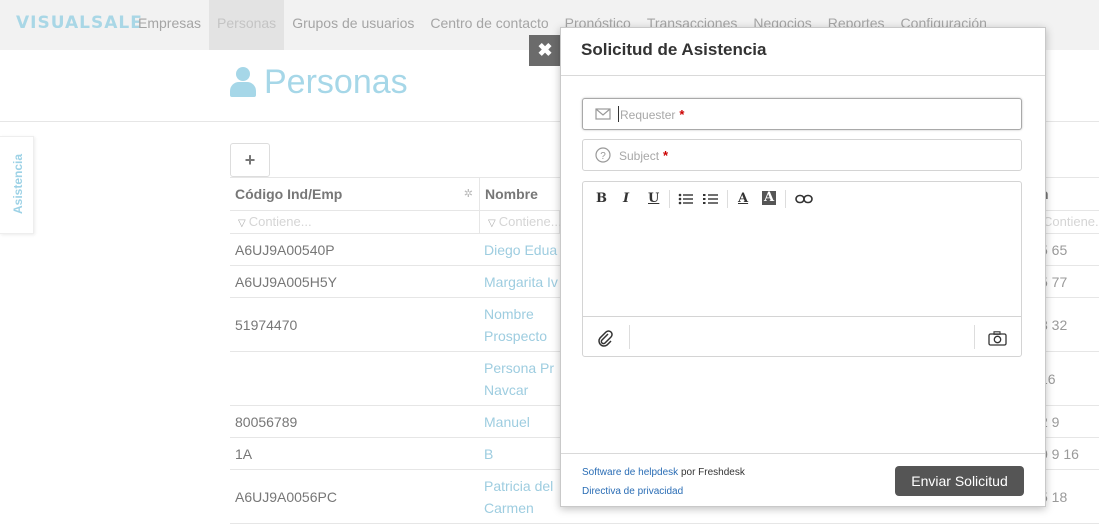 The height and width of the screenshot is (527, 1099). What do you see at coordinates (79, 23) in the screenshot?
I see `app-logo: VISUALSALE` at bounding box center [79, 23].